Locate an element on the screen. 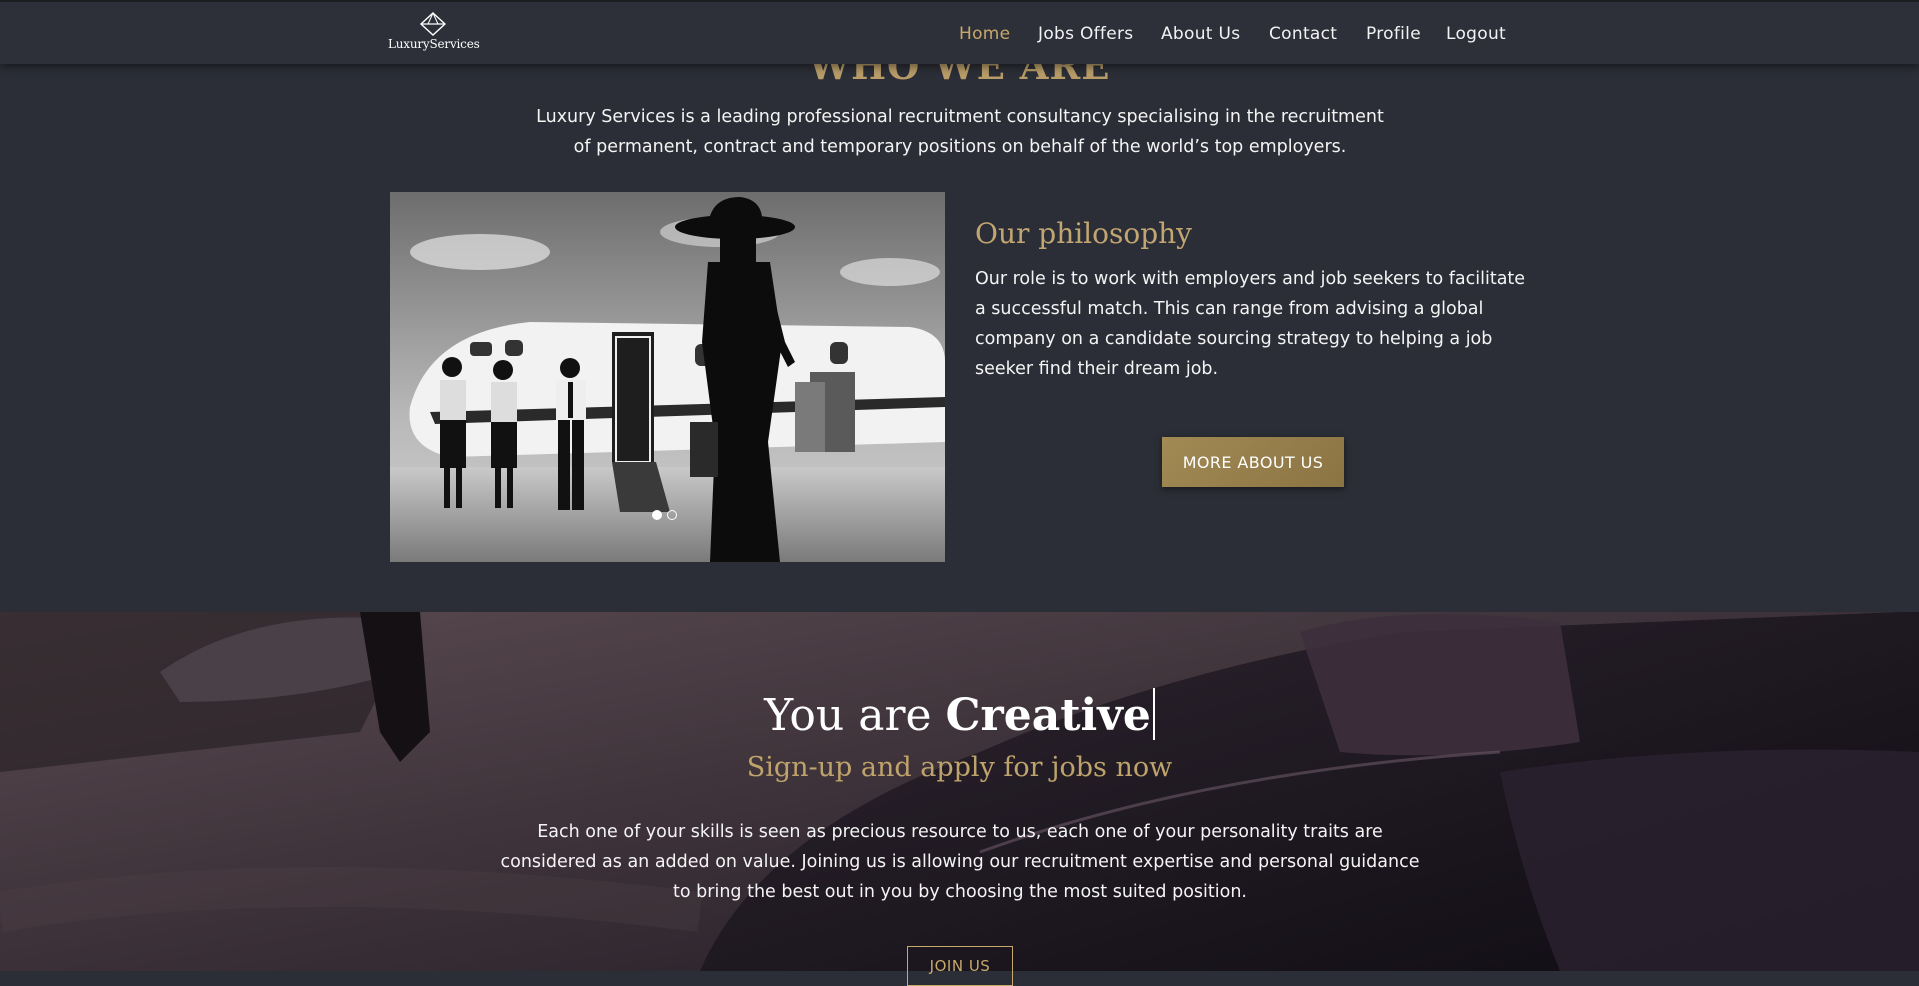  more-about-us-button: MORE ABOUT US is located at coordinates (1253, 462).